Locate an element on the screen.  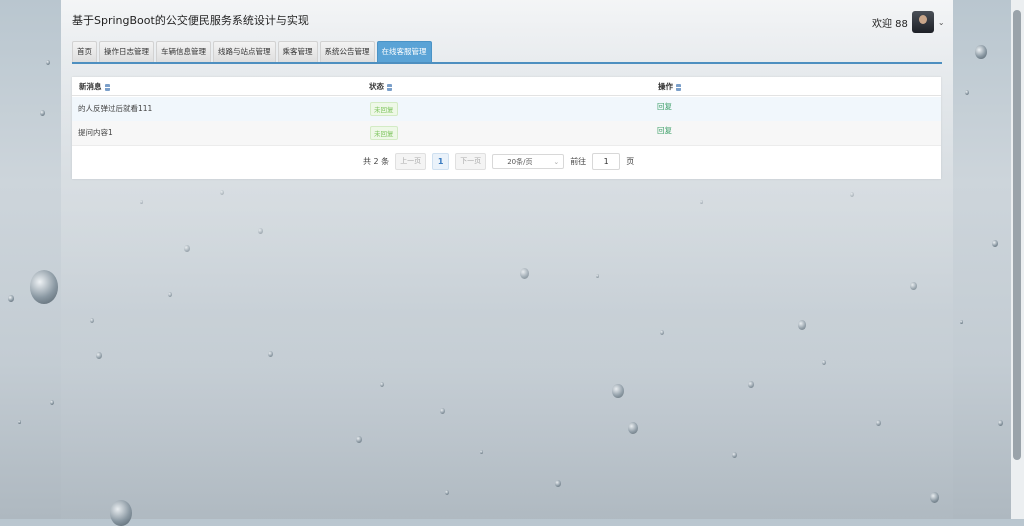
page-number: 1 is located at coordinates (441, 161).